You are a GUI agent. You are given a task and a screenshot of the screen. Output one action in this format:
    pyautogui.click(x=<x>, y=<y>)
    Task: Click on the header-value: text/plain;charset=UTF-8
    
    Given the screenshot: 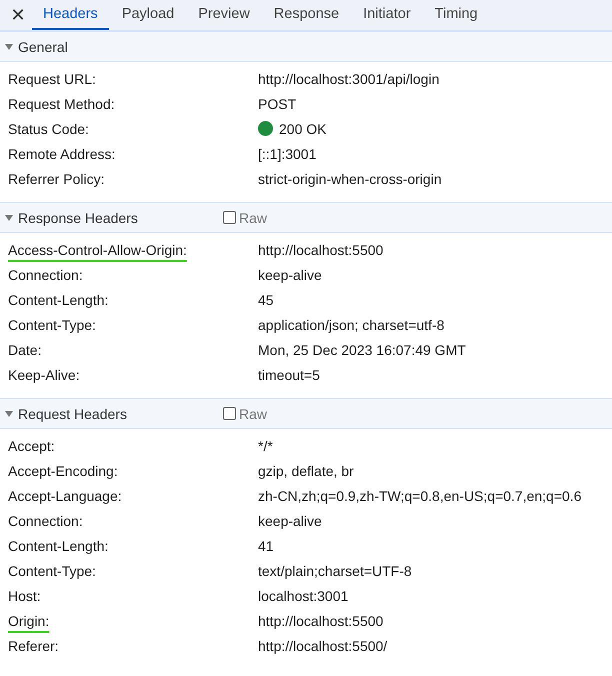 What is the action you would take?
    pyautogui.click(x=335, y=570)
    